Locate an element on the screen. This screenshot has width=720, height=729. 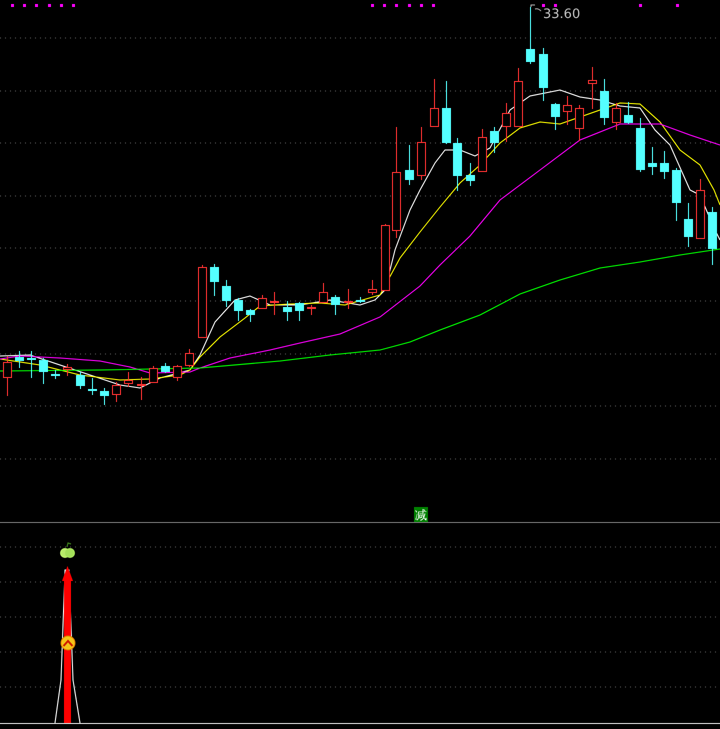
signal-label: 减 is located at coordinates (421, 514).